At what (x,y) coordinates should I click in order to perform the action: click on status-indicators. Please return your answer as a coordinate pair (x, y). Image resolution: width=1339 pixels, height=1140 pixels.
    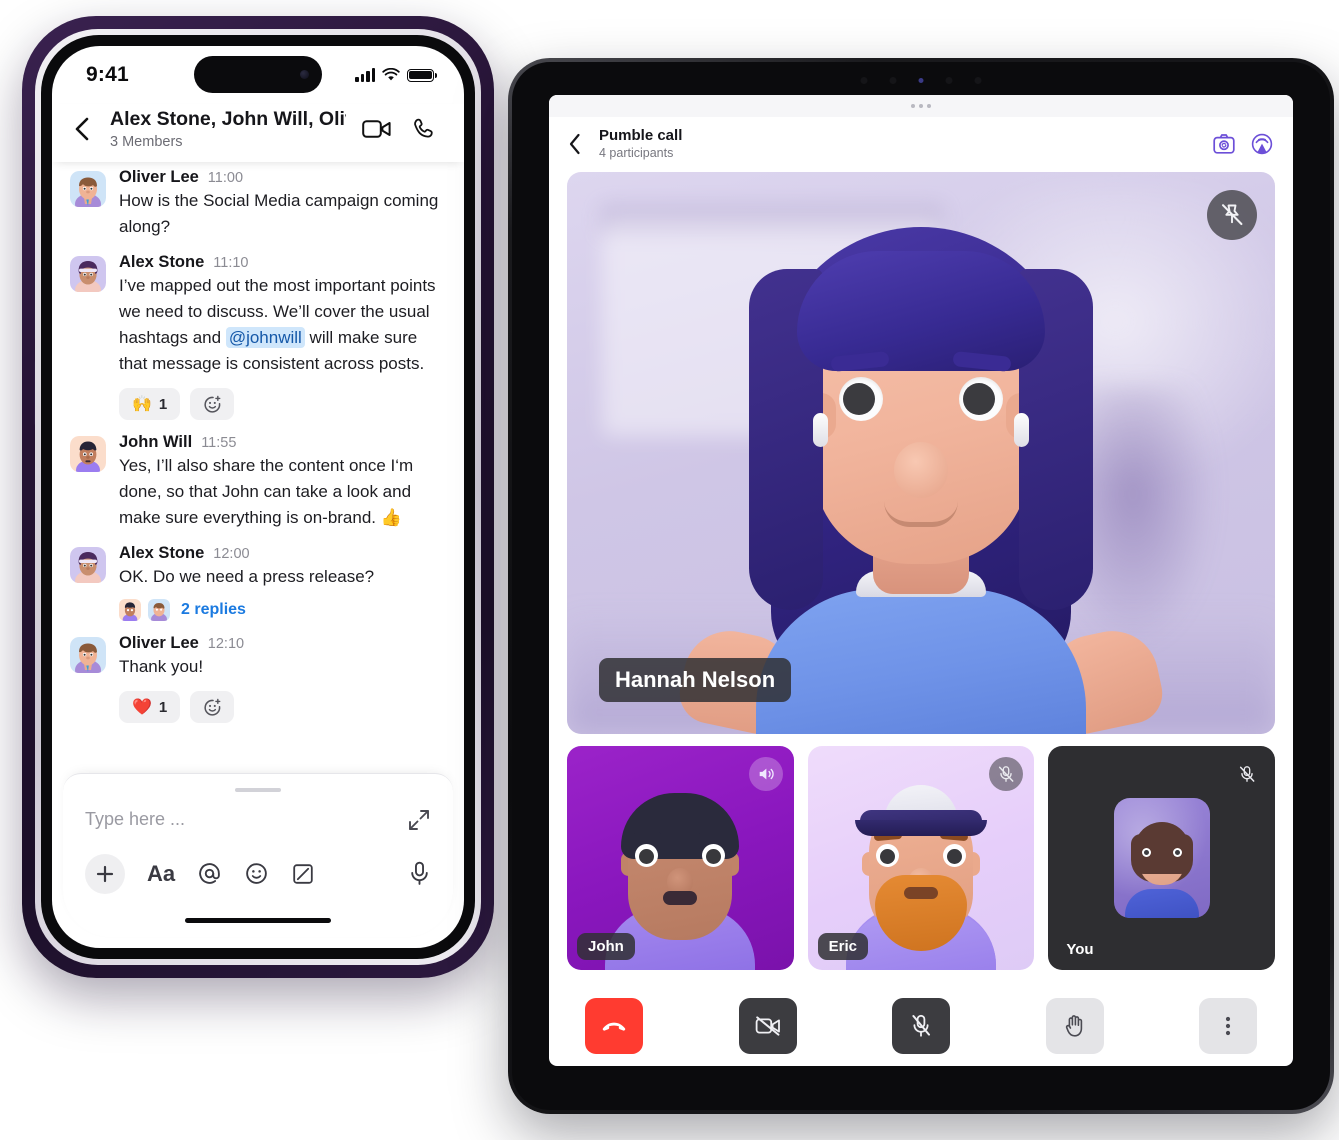
    Looking at the image, I should click on (396, 75).